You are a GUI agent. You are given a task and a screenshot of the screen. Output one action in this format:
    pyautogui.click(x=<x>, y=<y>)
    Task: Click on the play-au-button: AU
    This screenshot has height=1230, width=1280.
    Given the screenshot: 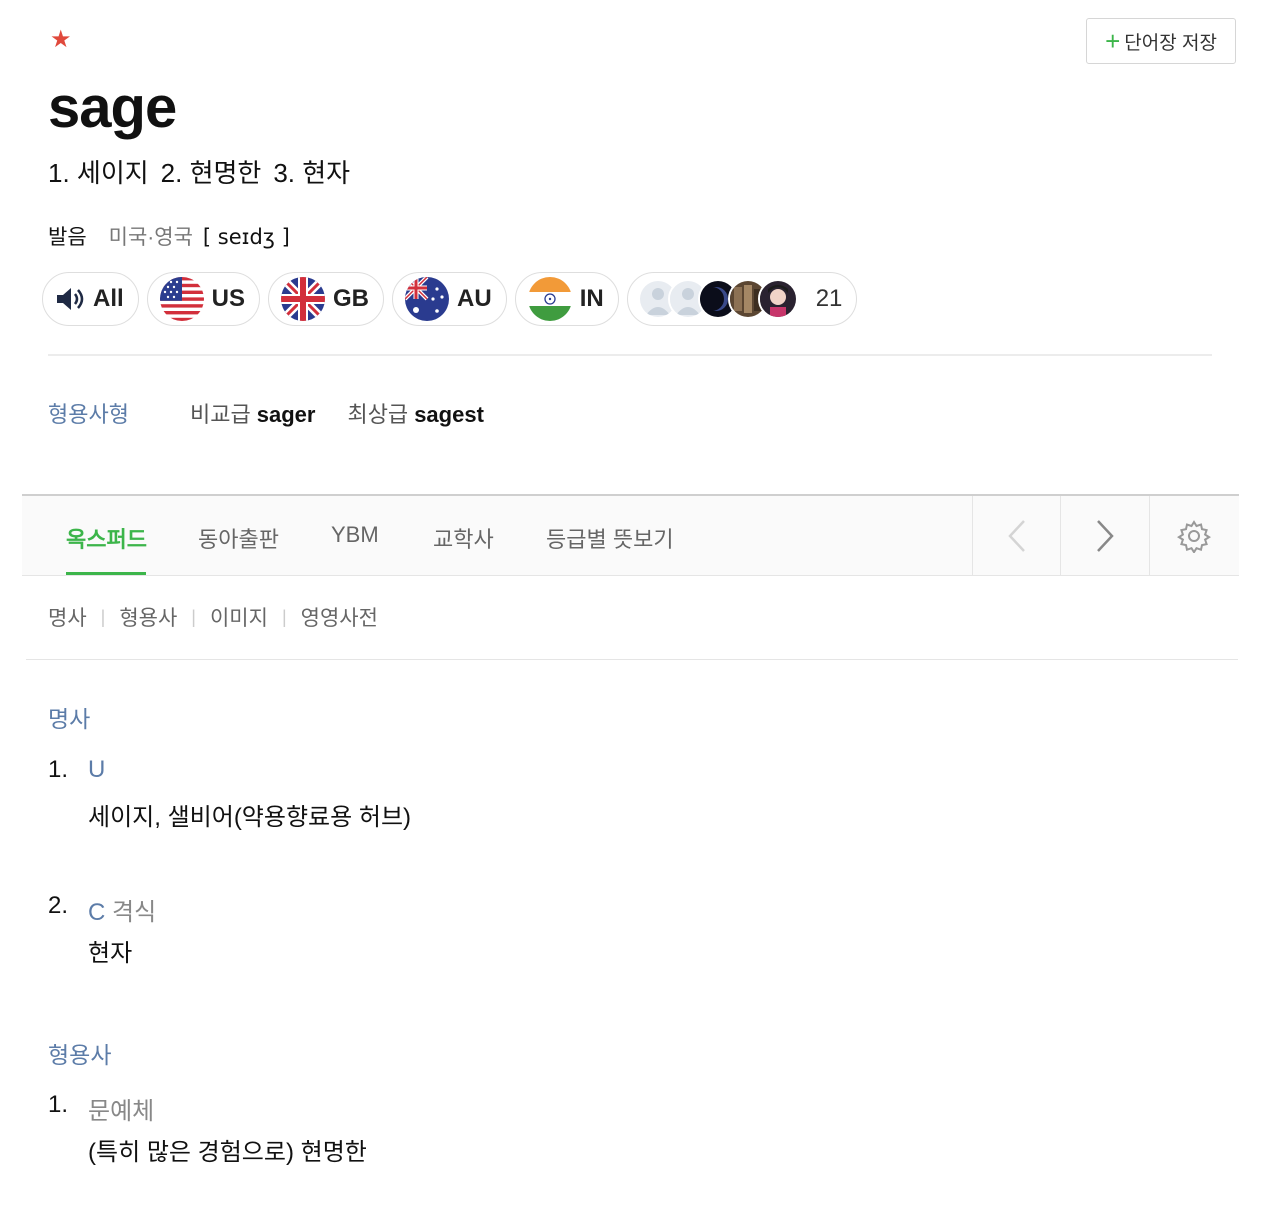 What is the action you would take?
    pyautogui.click(x=449, y=299)
    